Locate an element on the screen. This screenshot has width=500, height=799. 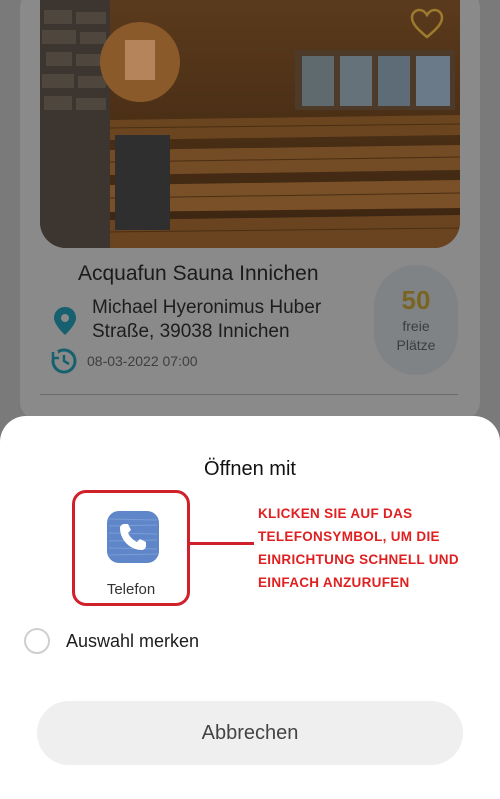
remember-choice-option: Auswahl merken is located at coordinates (111, 641).